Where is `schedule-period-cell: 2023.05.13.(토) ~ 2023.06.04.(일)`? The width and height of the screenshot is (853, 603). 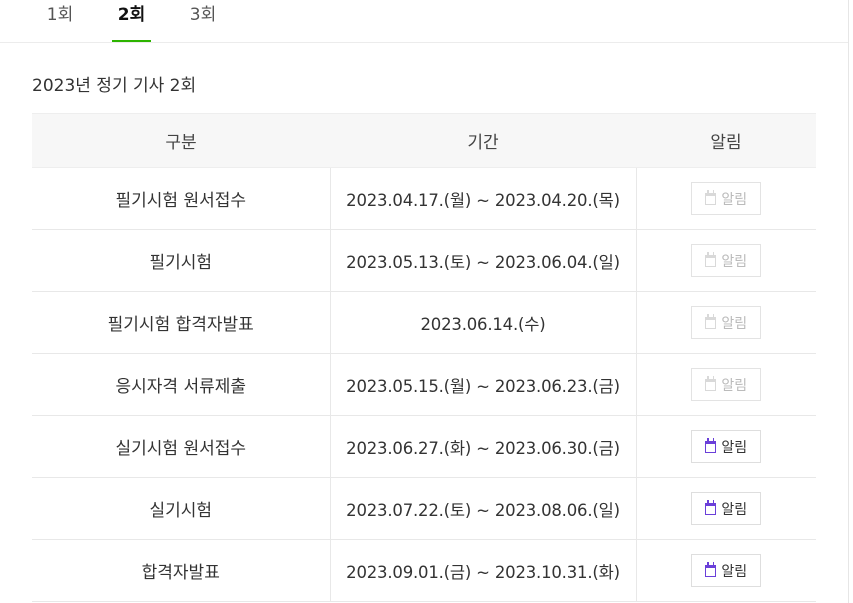 schedule-period-cell: 2023.05.13.(토) ~ 2023.06.04.(일) is located at coordinates (482, 260).